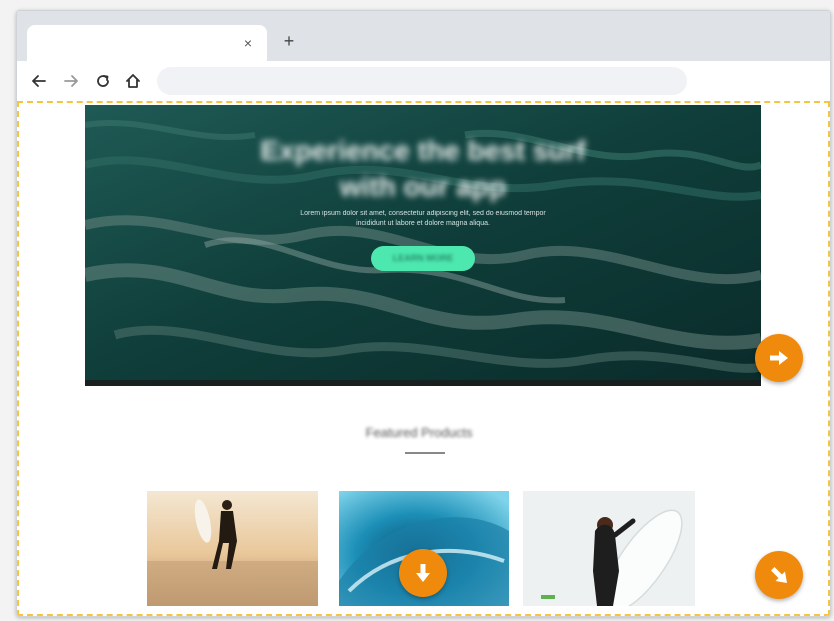  I want to click on reload-button, so click(103, 81).